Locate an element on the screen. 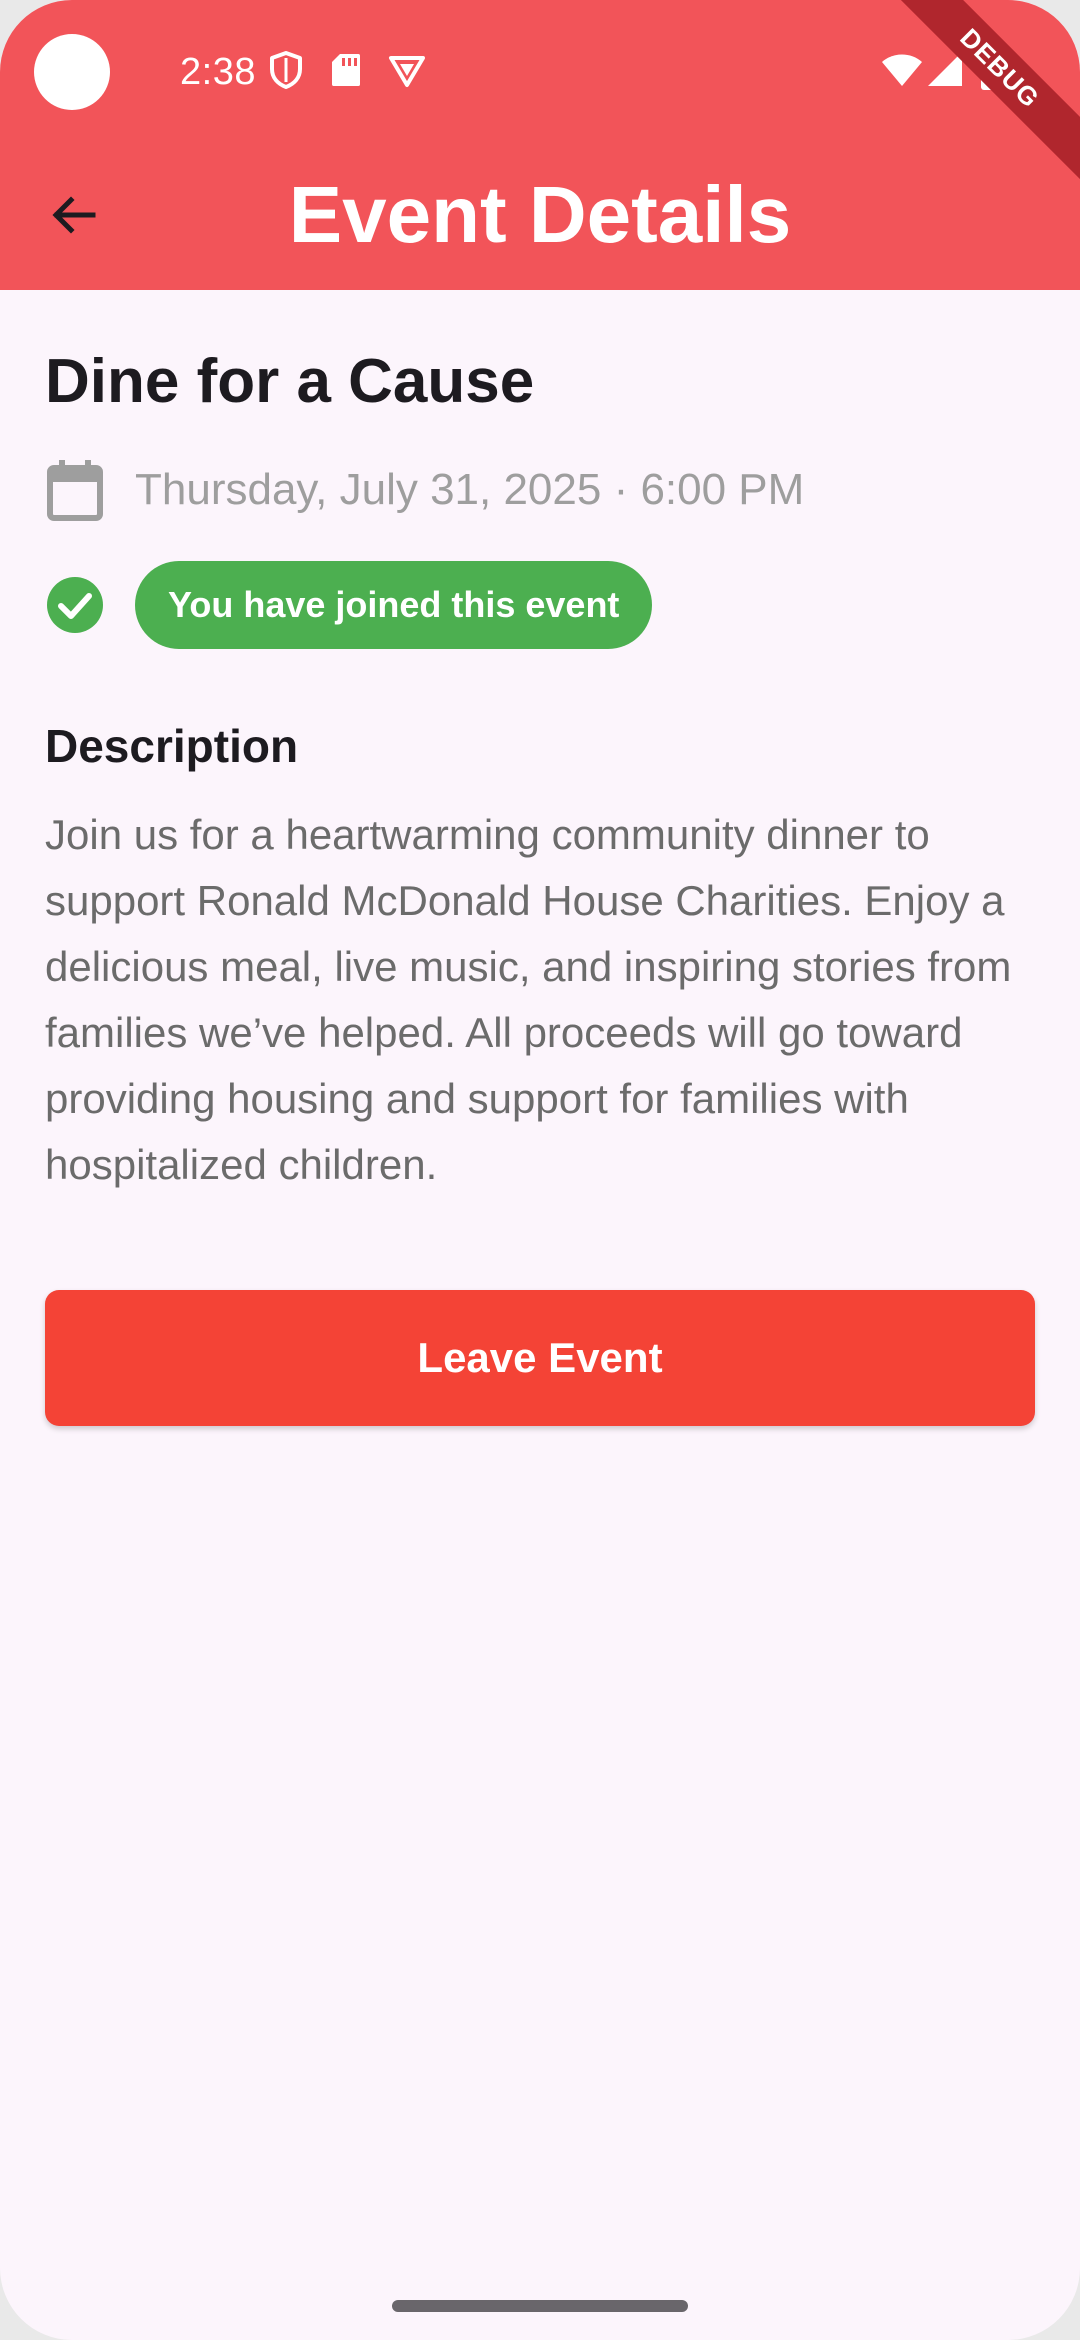 The height and width of the screenshot is (2340, 1080). gesture-navigation-bar is located at coordinates (540, 2306).